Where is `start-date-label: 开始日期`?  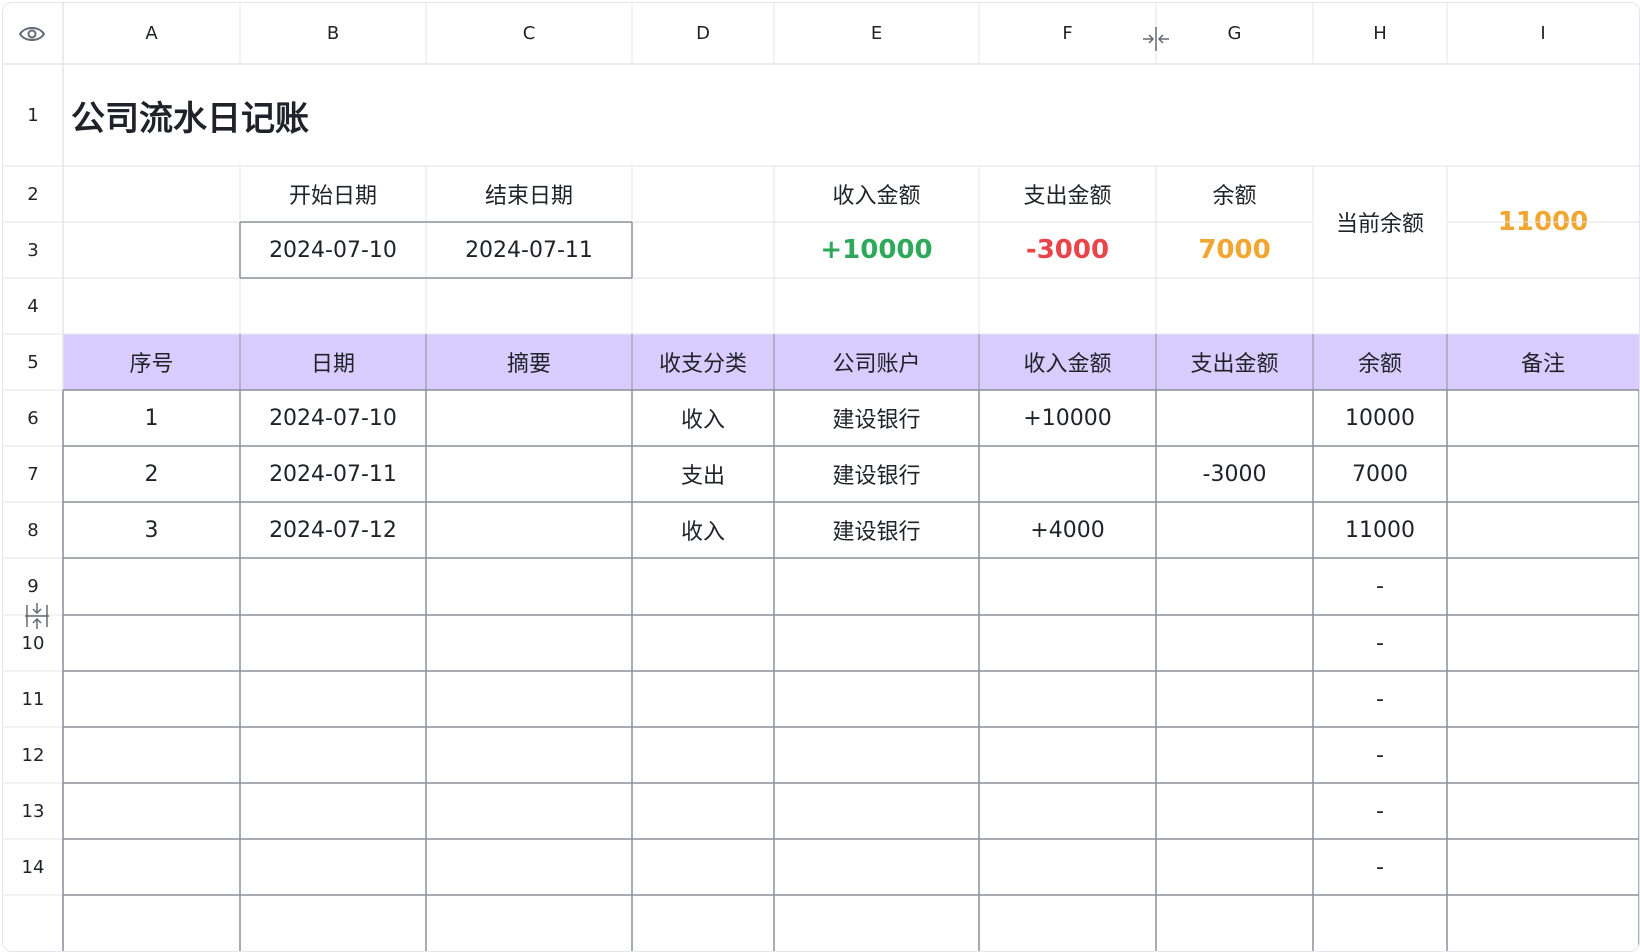 start-date-label: 开始日期 is located at coordinates (333, 194).